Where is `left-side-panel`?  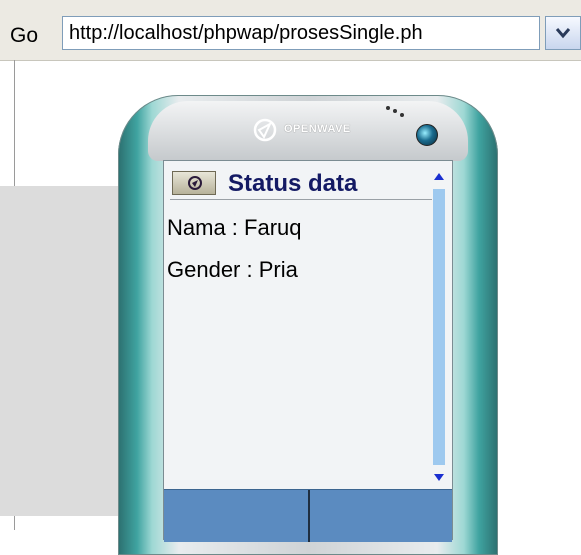 left-side-panel is located at coordinates (63, 351).